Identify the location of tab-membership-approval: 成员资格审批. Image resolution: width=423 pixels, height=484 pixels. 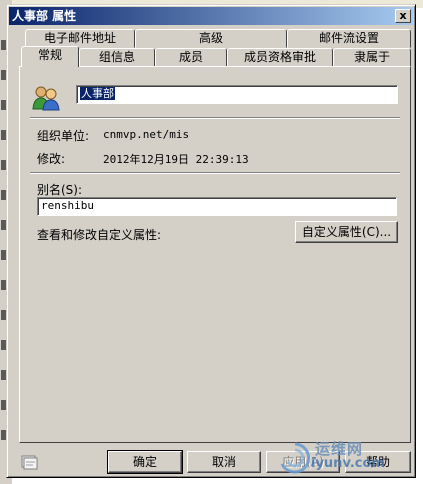
(280, 57).